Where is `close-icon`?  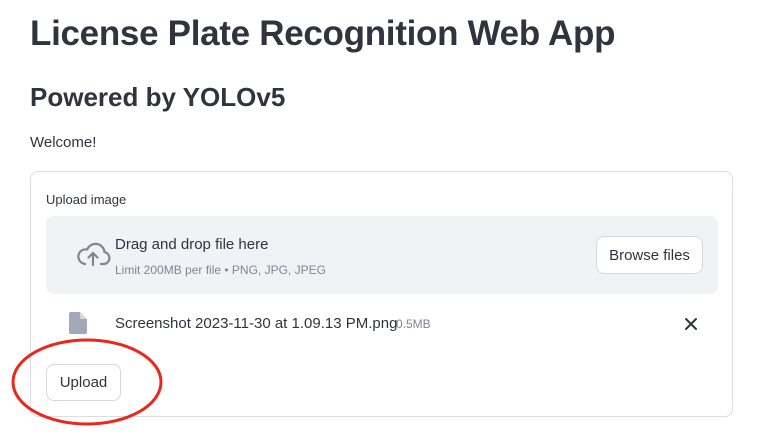 close-icon is located at coordinates (691, 324).